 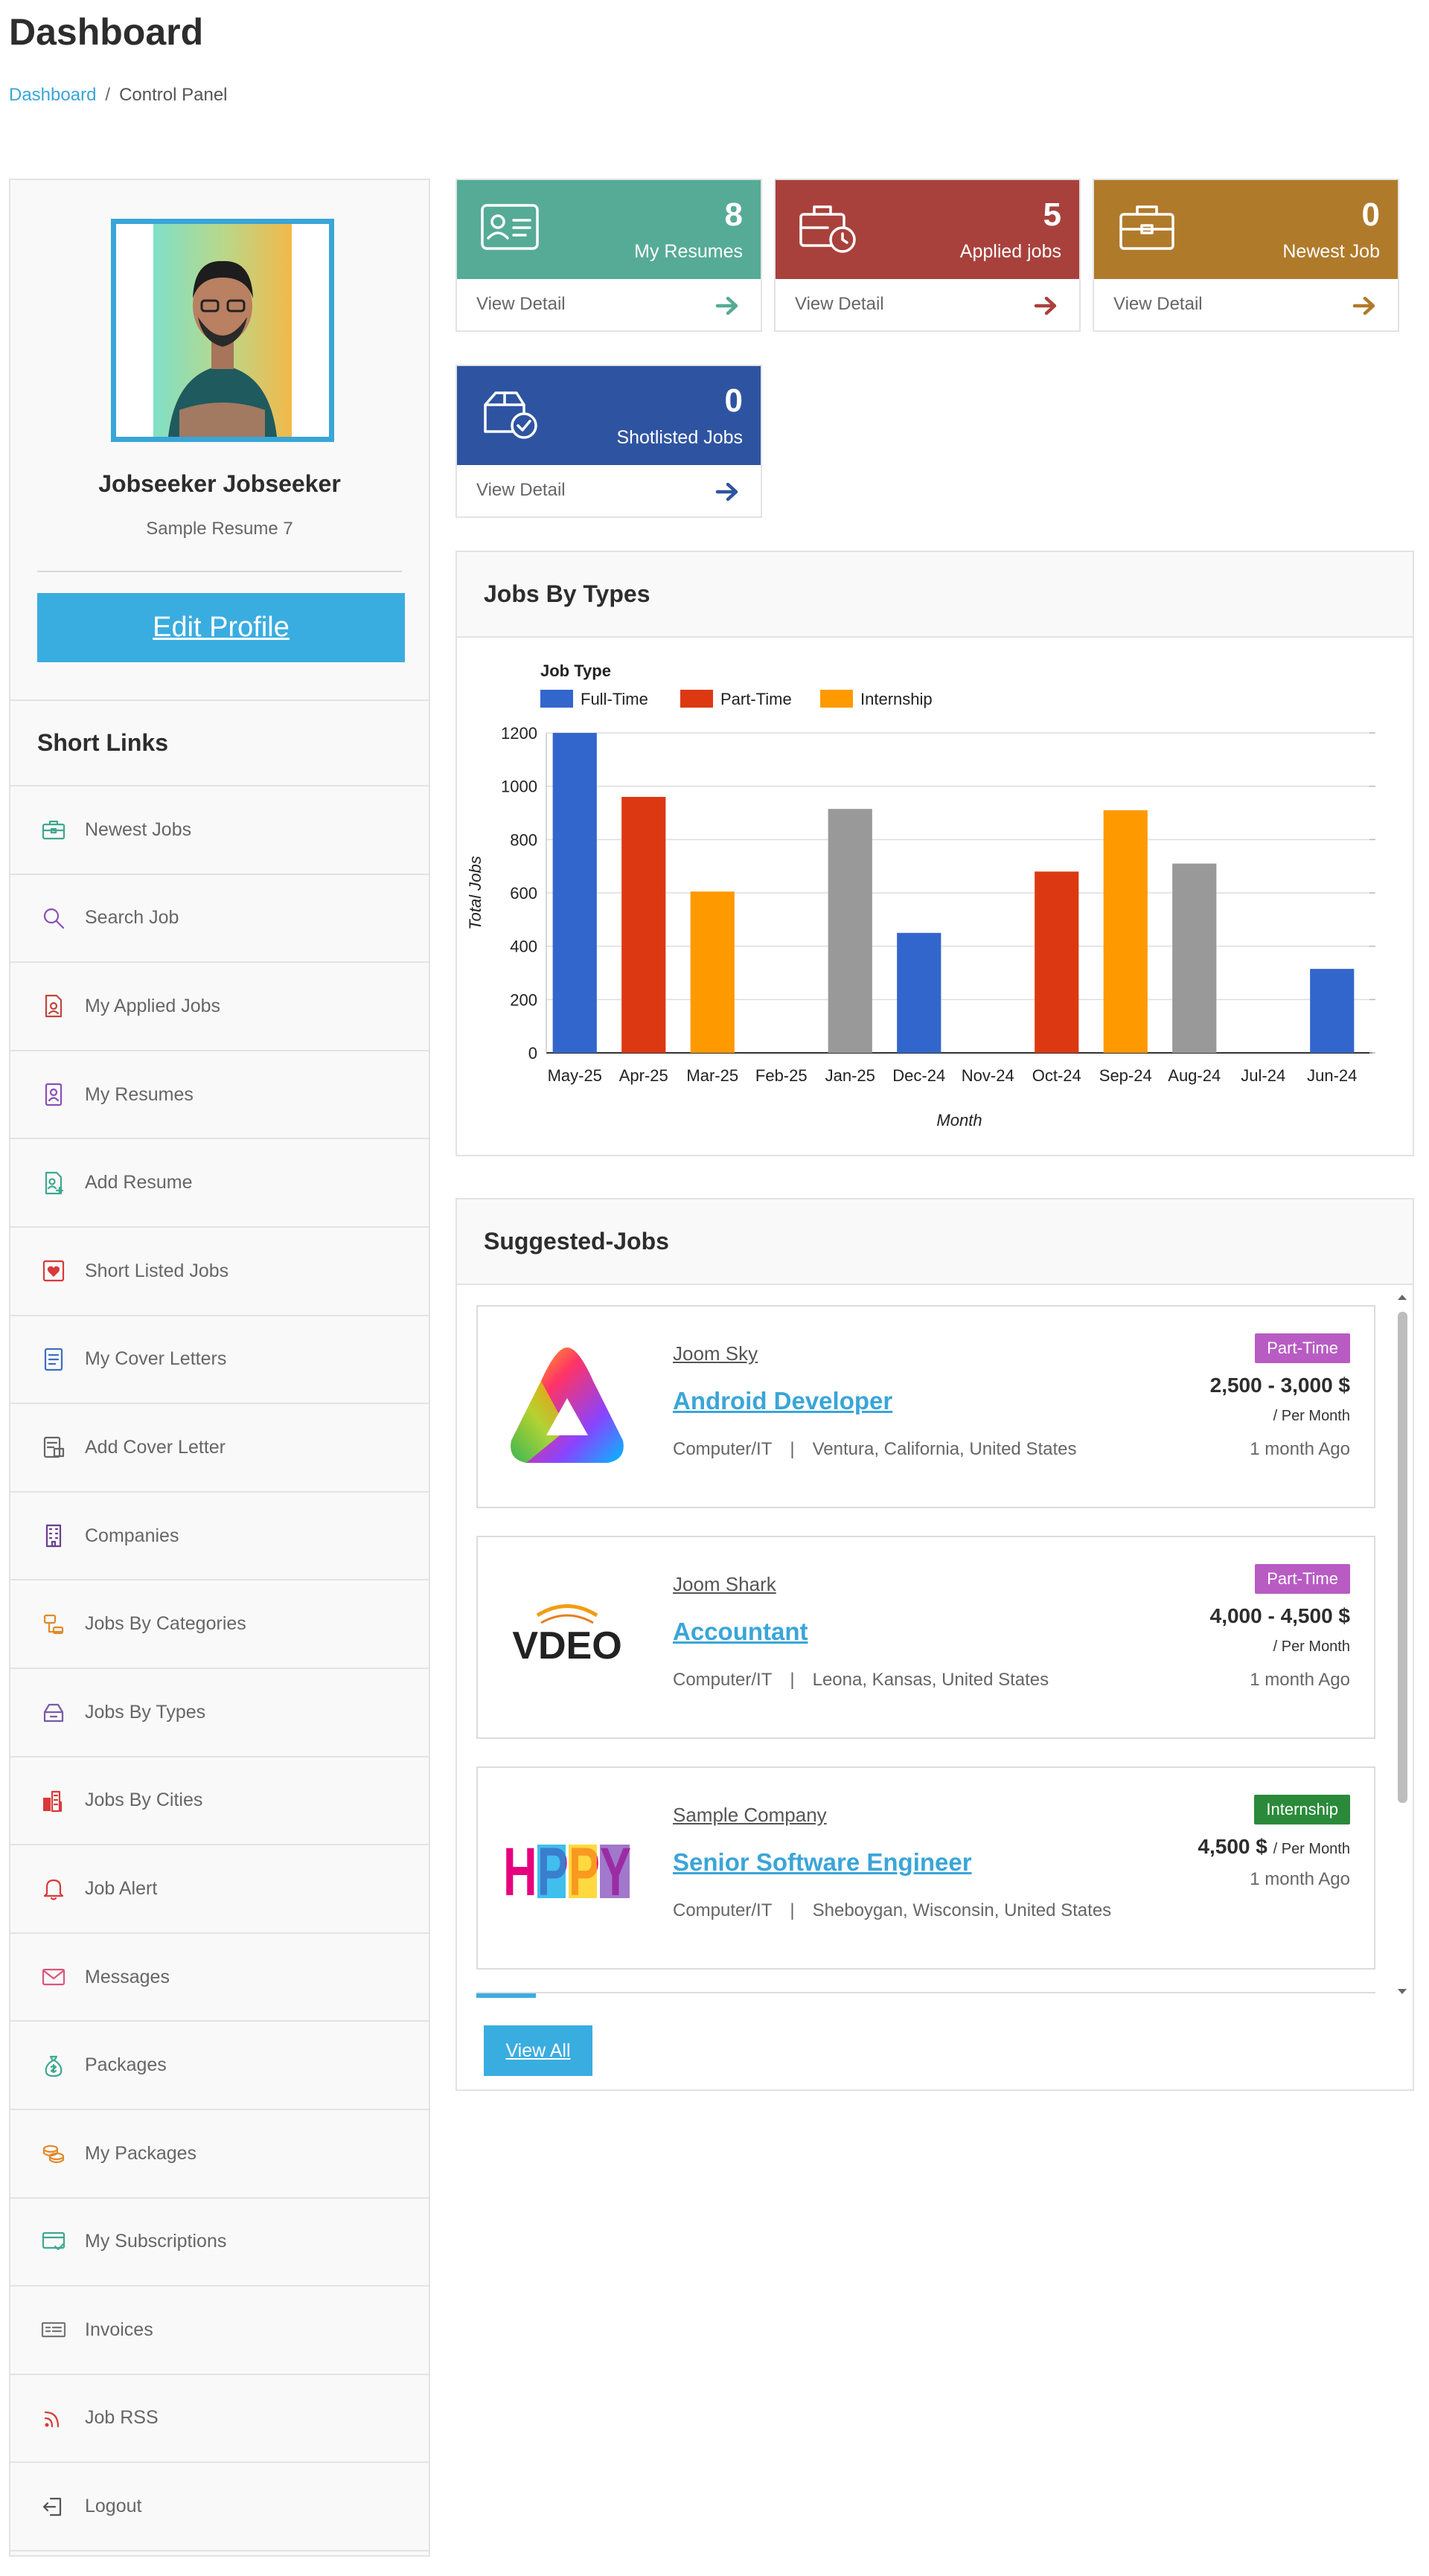 What do you see at coordinates (1402, 1558) in the screenshot?
I see `scrollbar-thumb` at bounding box center [1402, 1558].